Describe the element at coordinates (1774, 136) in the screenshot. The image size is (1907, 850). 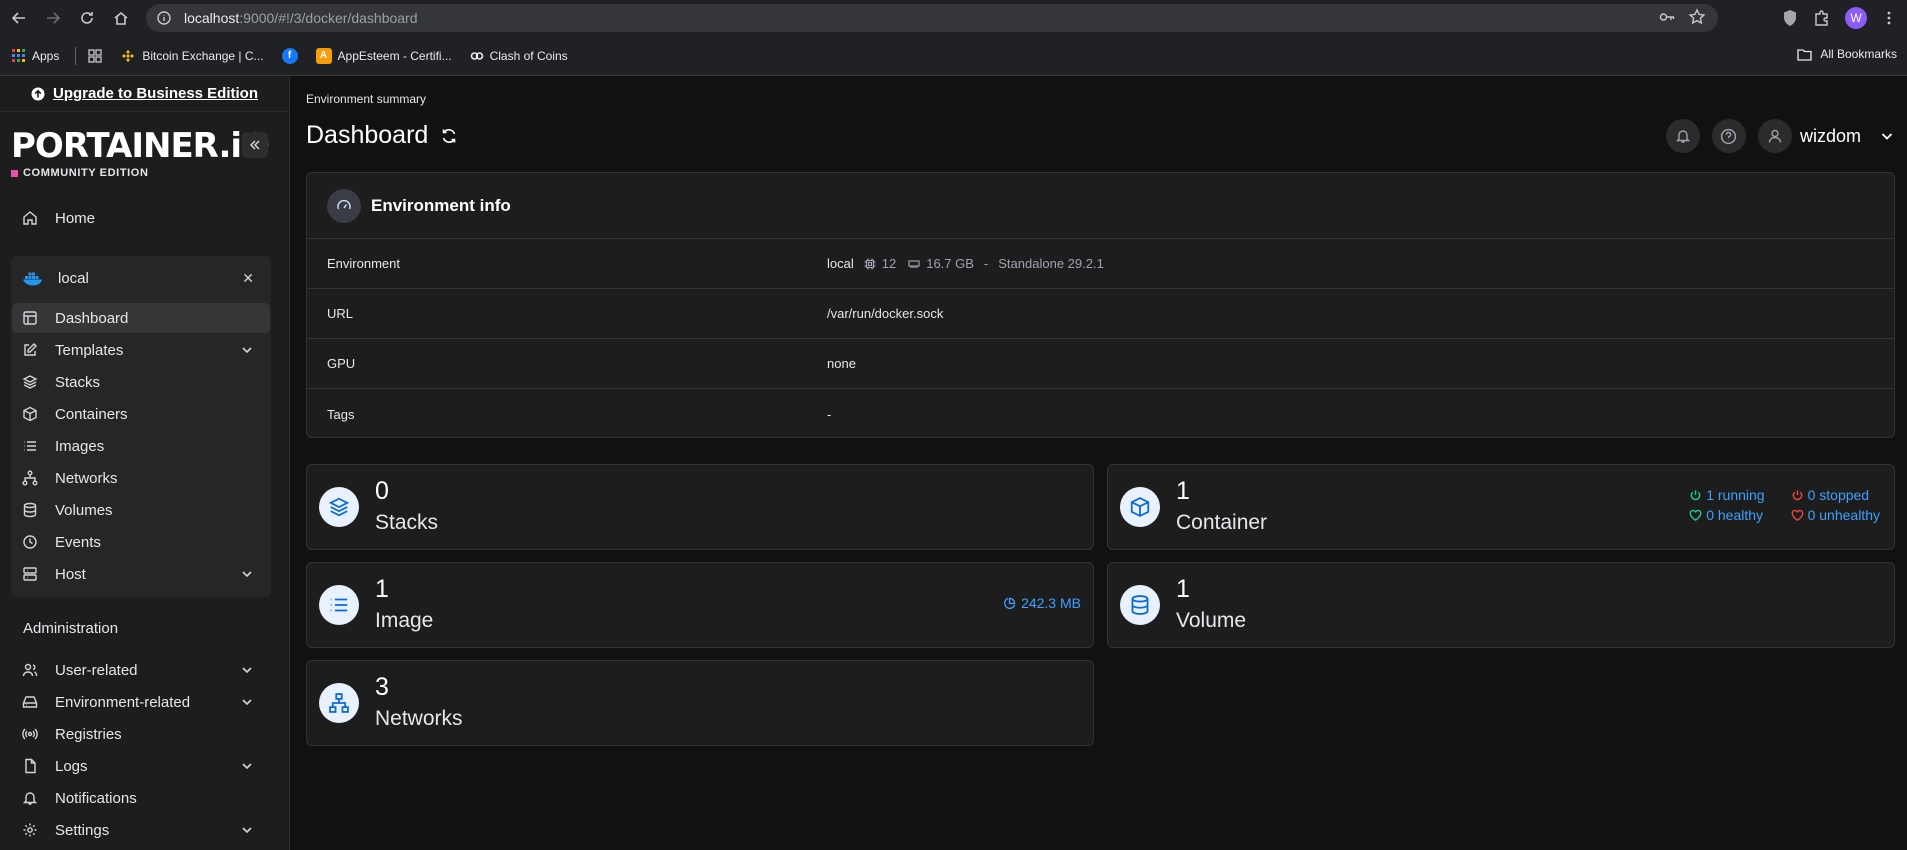
I see `user-avatar` at that location.